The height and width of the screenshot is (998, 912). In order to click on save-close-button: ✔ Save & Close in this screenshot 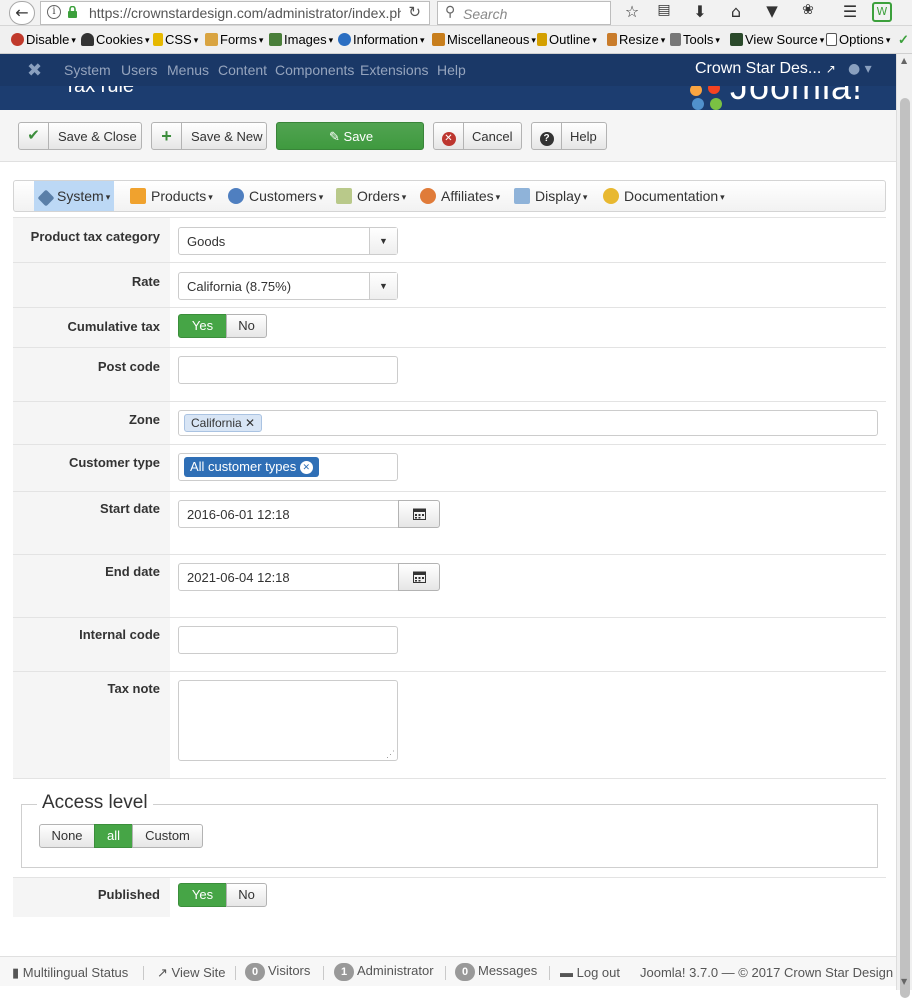, I will do `click(80, 136)`.